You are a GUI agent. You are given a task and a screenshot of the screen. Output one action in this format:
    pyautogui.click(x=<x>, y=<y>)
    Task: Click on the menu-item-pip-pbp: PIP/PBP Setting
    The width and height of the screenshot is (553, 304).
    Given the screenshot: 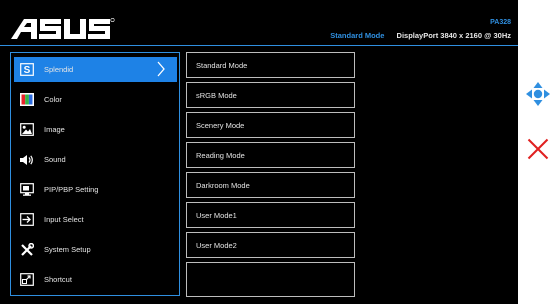 What is the action you would take?
    pyautogui.click(x=95, y=189)
    